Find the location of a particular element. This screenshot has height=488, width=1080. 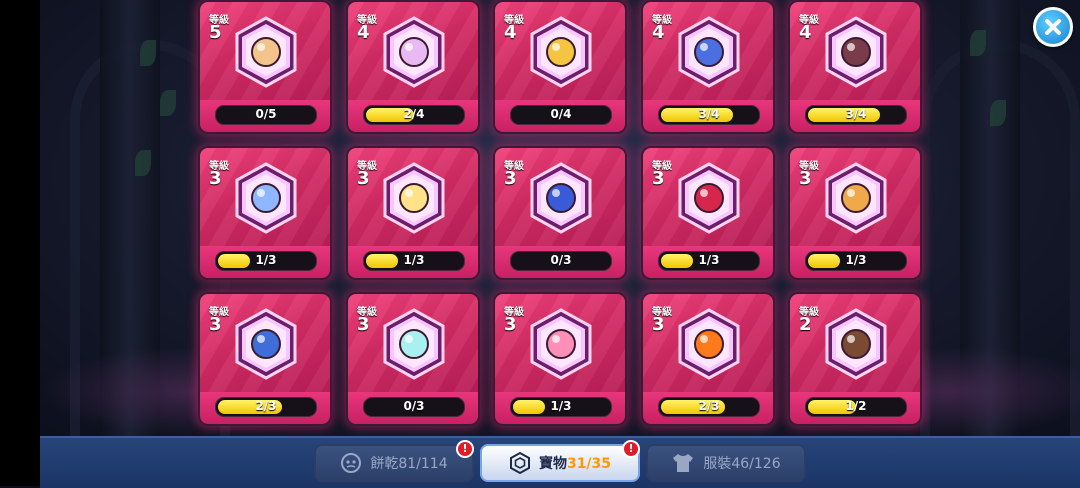

progress-text: 1/2 is located at coordinates (856, 406).